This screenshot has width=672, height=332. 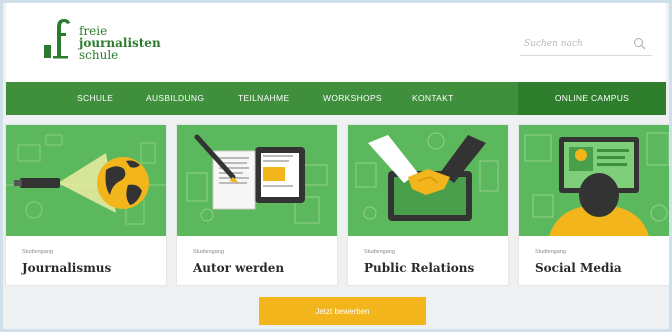 I want to click on nav-item-kontakt: KONTAKT, so click(x=433, y=98).